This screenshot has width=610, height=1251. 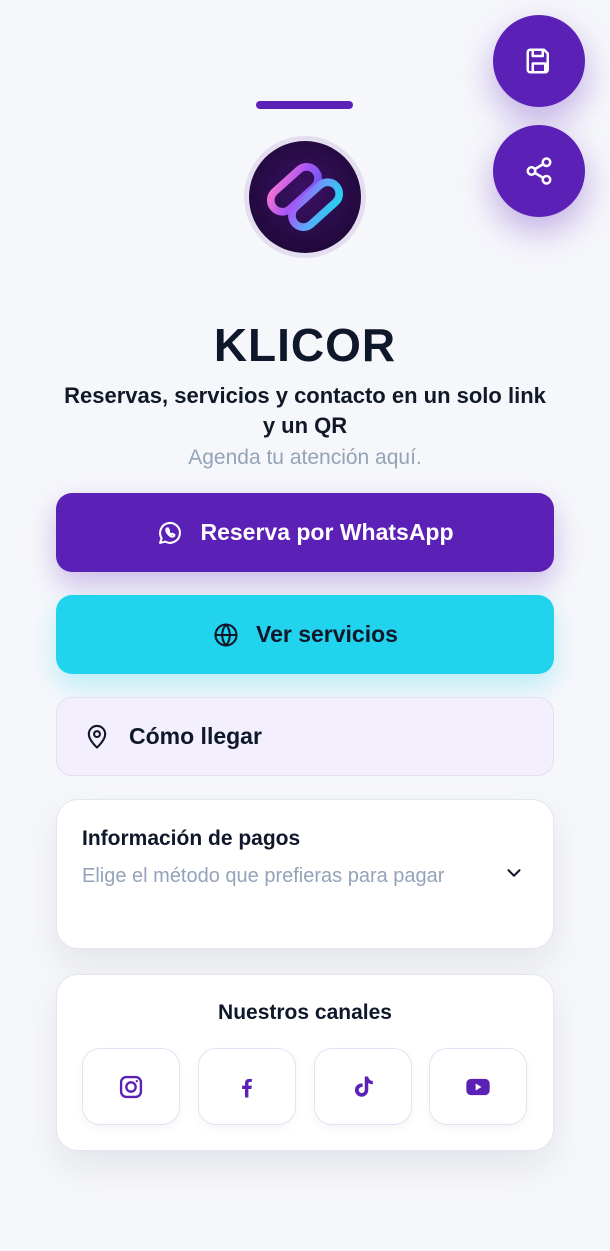 I want to click on chain-link-icon, so click(x=305, y=197).